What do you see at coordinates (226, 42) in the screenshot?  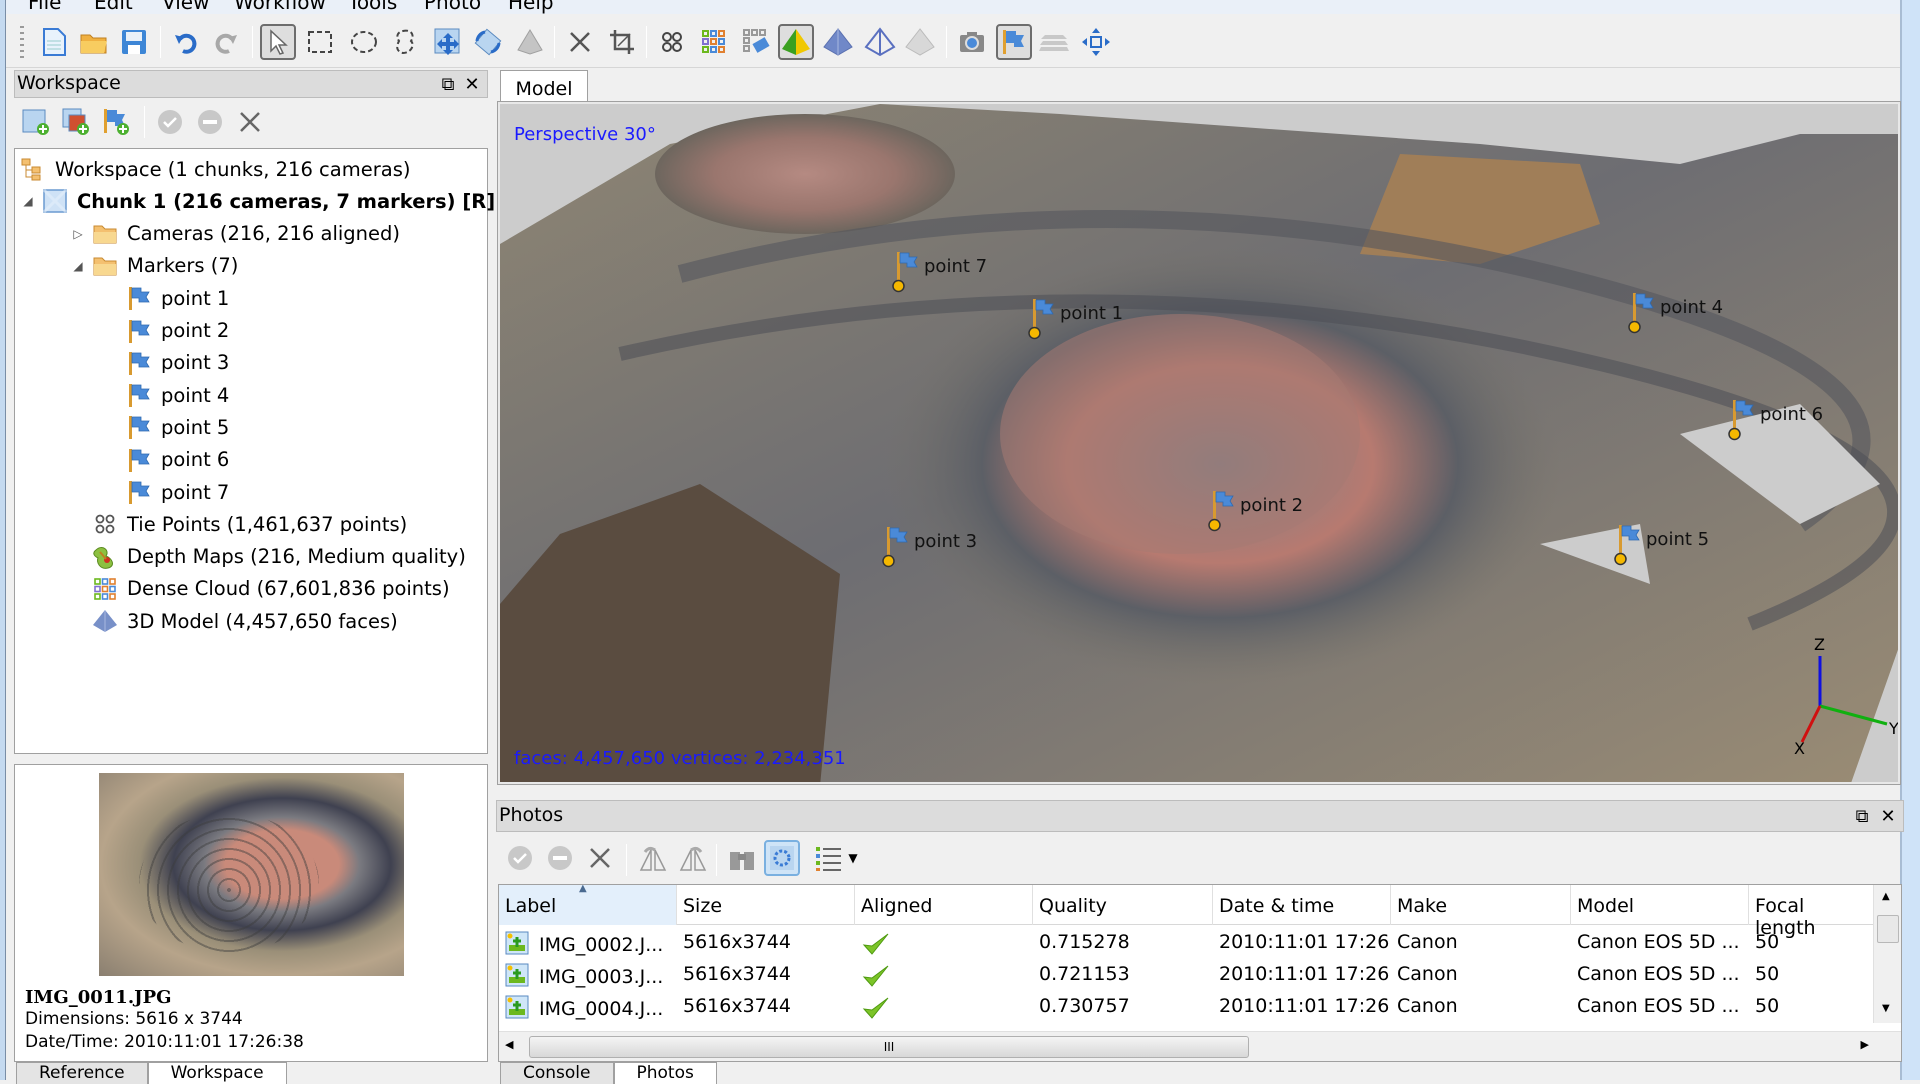 I see `redo-button` at bounding box center [226, 42].